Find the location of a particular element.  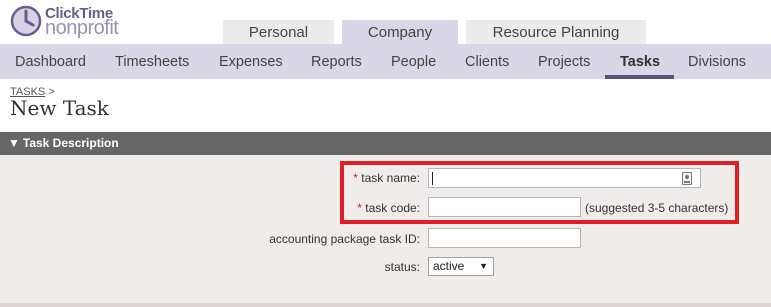

nav-projects: Projects is located at coordinates (564, 61).